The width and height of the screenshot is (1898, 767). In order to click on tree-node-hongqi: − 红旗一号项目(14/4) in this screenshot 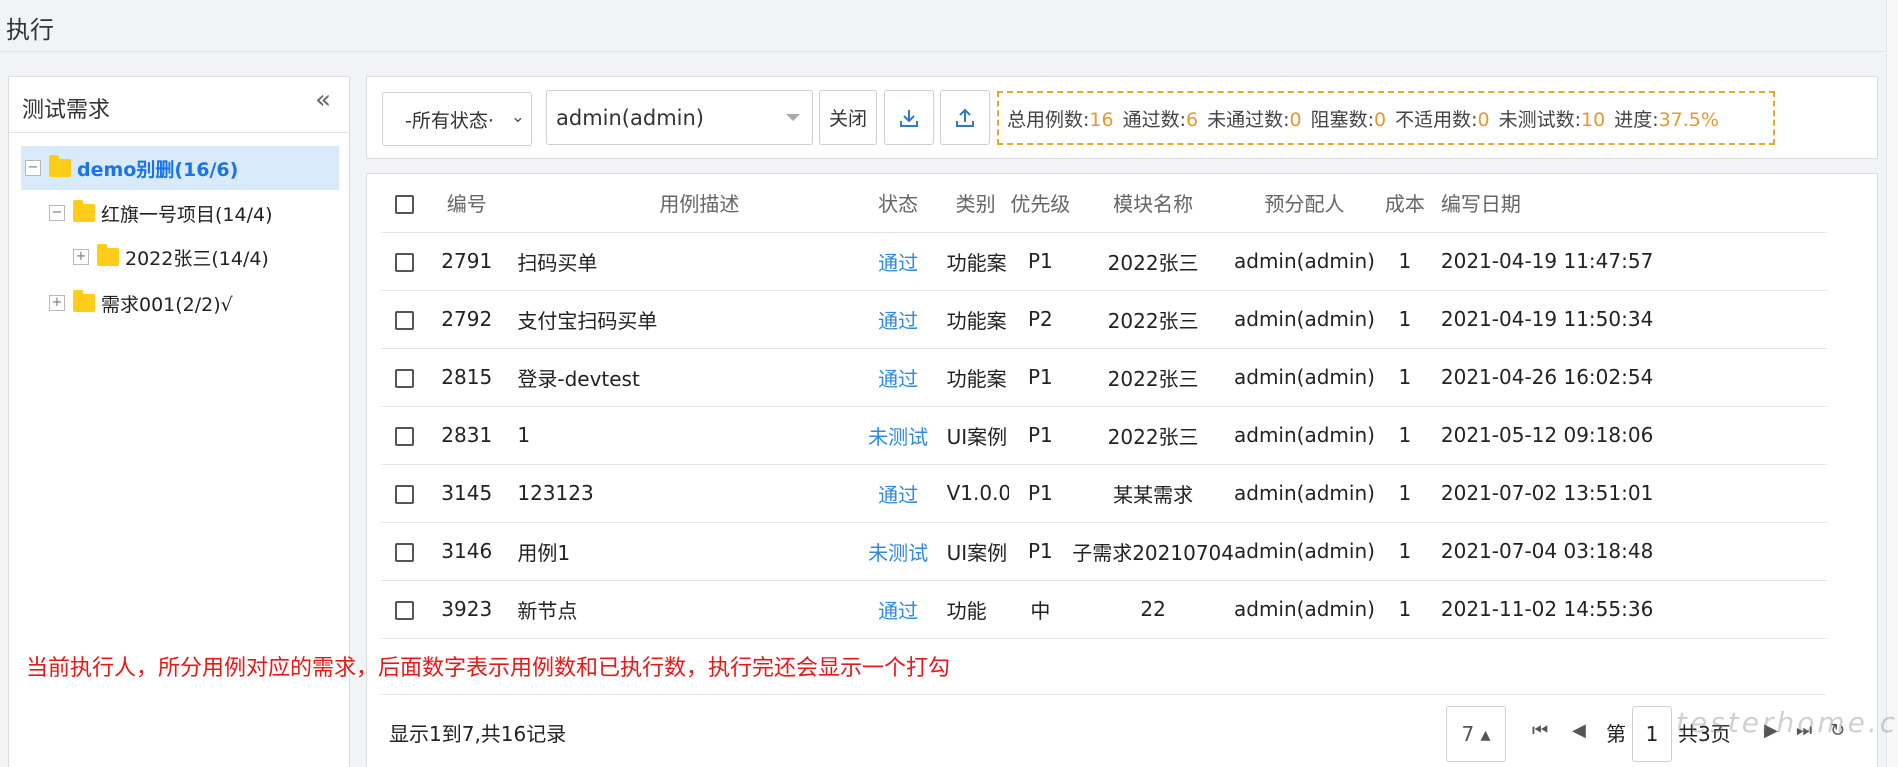, I will do `click(161, 213)`.